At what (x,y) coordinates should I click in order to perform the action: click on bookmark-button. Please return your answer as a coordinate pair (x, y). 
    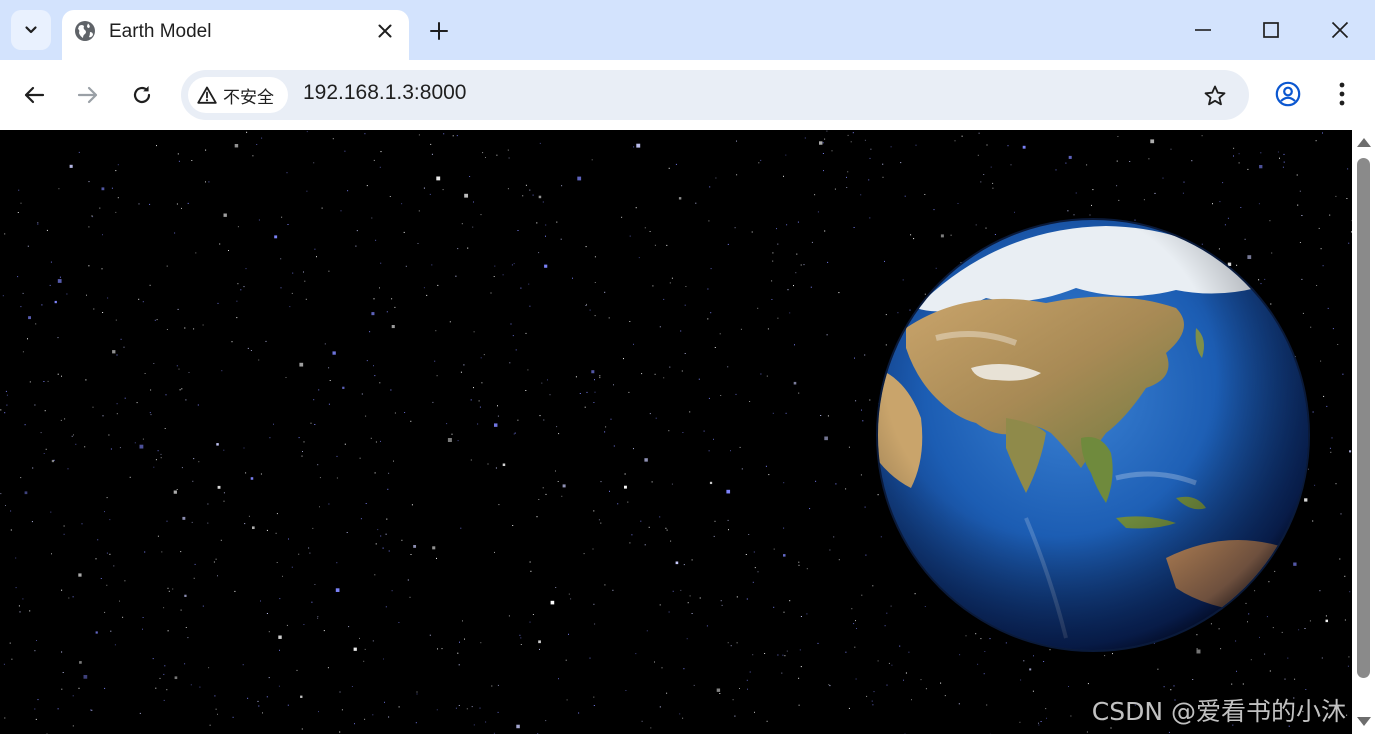
    Looking at the image, I should click on (1215, 96).